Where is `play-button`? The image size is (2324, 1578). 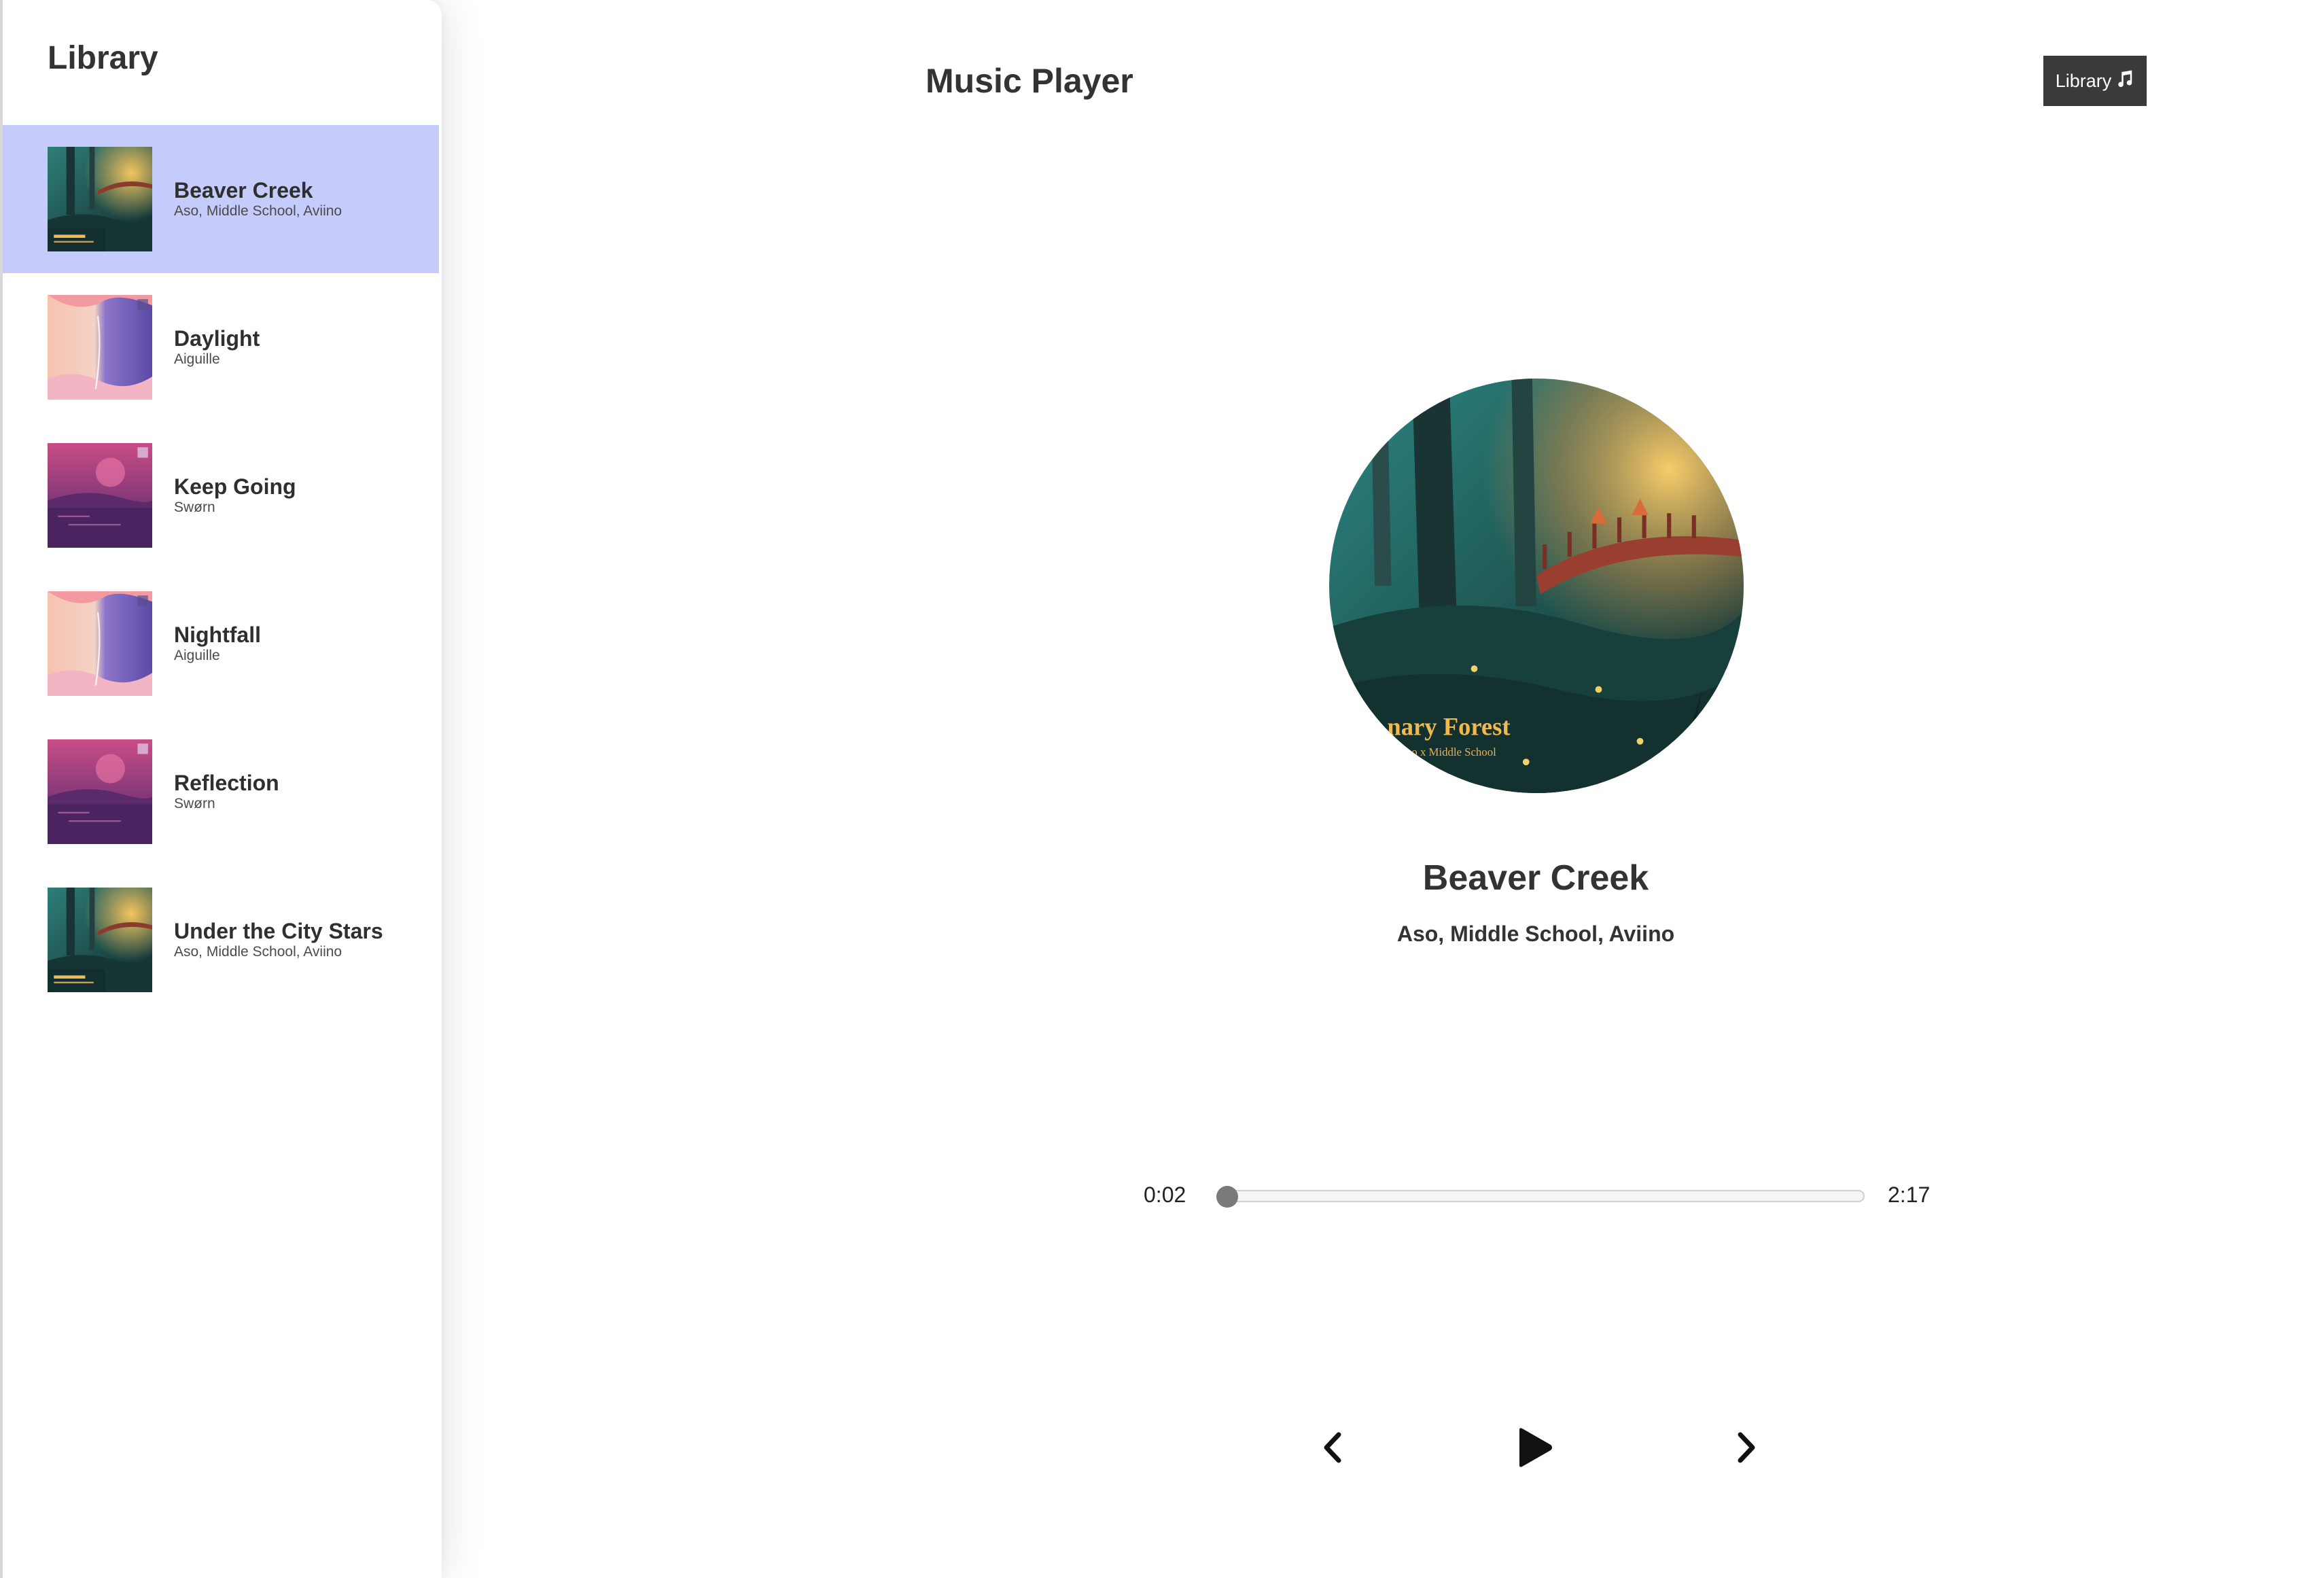
play-button is located at coordinates (1535, 1448).